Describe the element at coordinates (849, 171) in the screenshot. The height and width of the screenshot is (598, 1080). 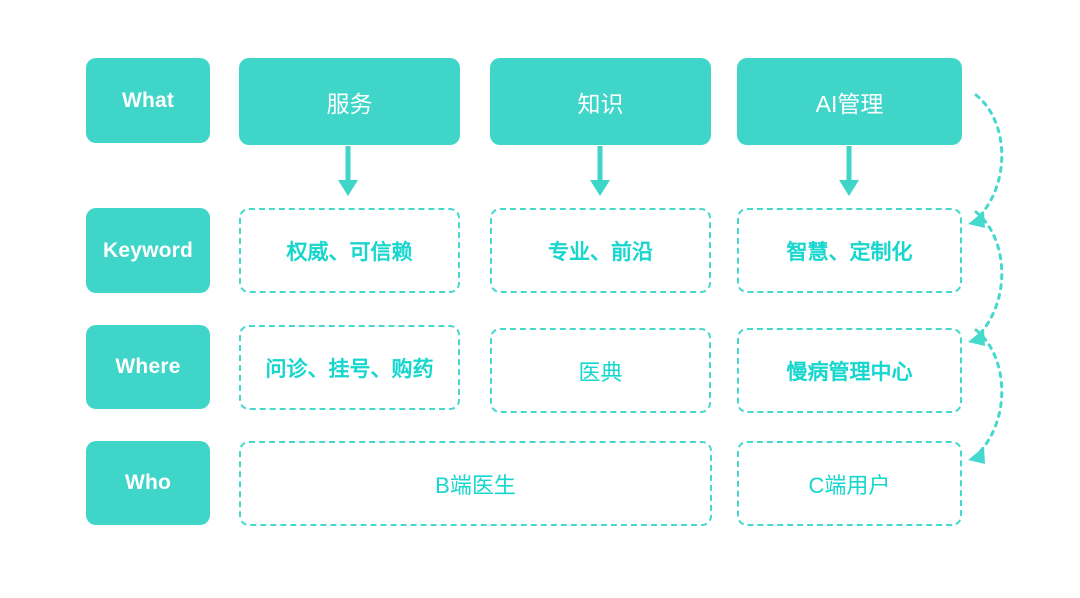
I see `down-arrow-ai` at that location.